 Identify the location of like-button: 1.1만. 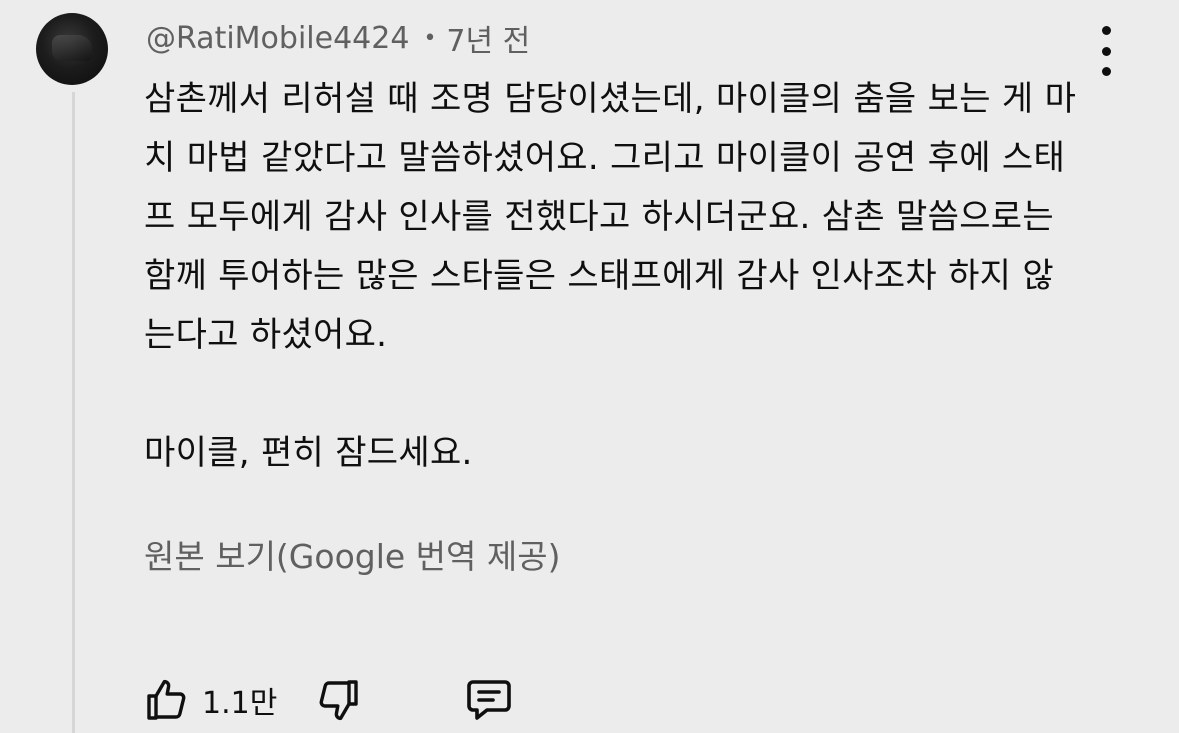
(209, 700).